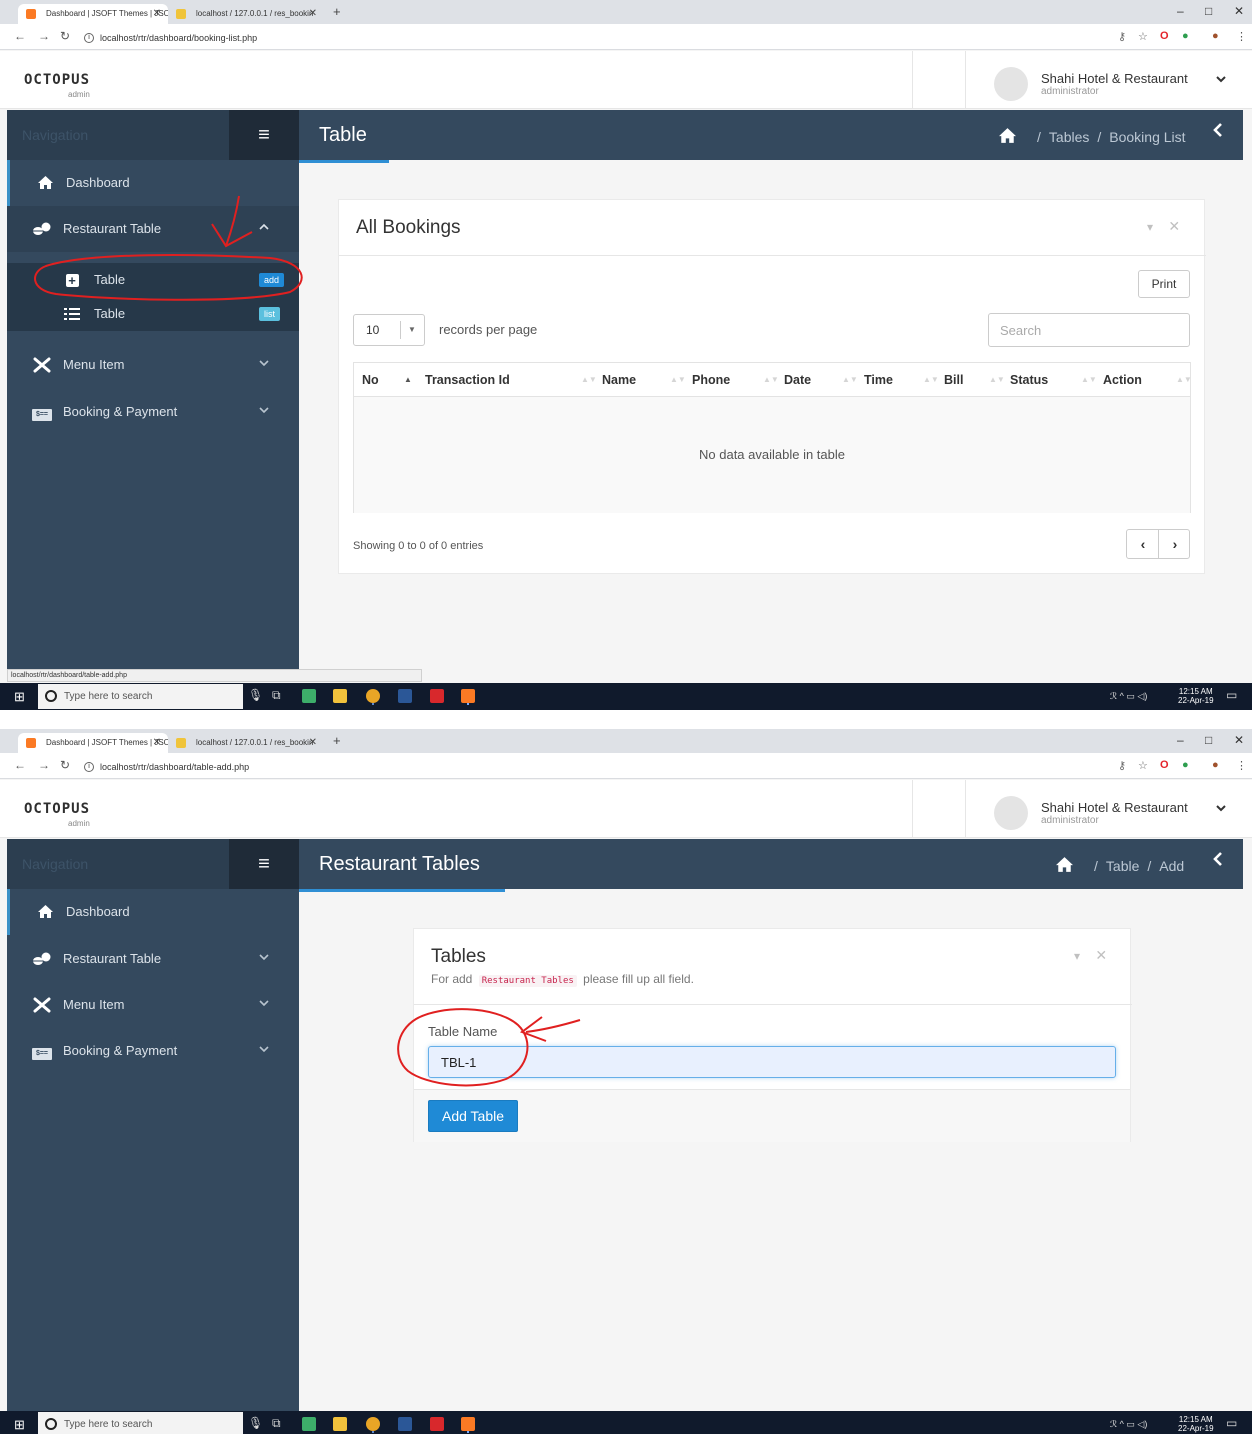 The image size is (1252, 1434). I want to click on column-header-name: Name, so click(619, 380).